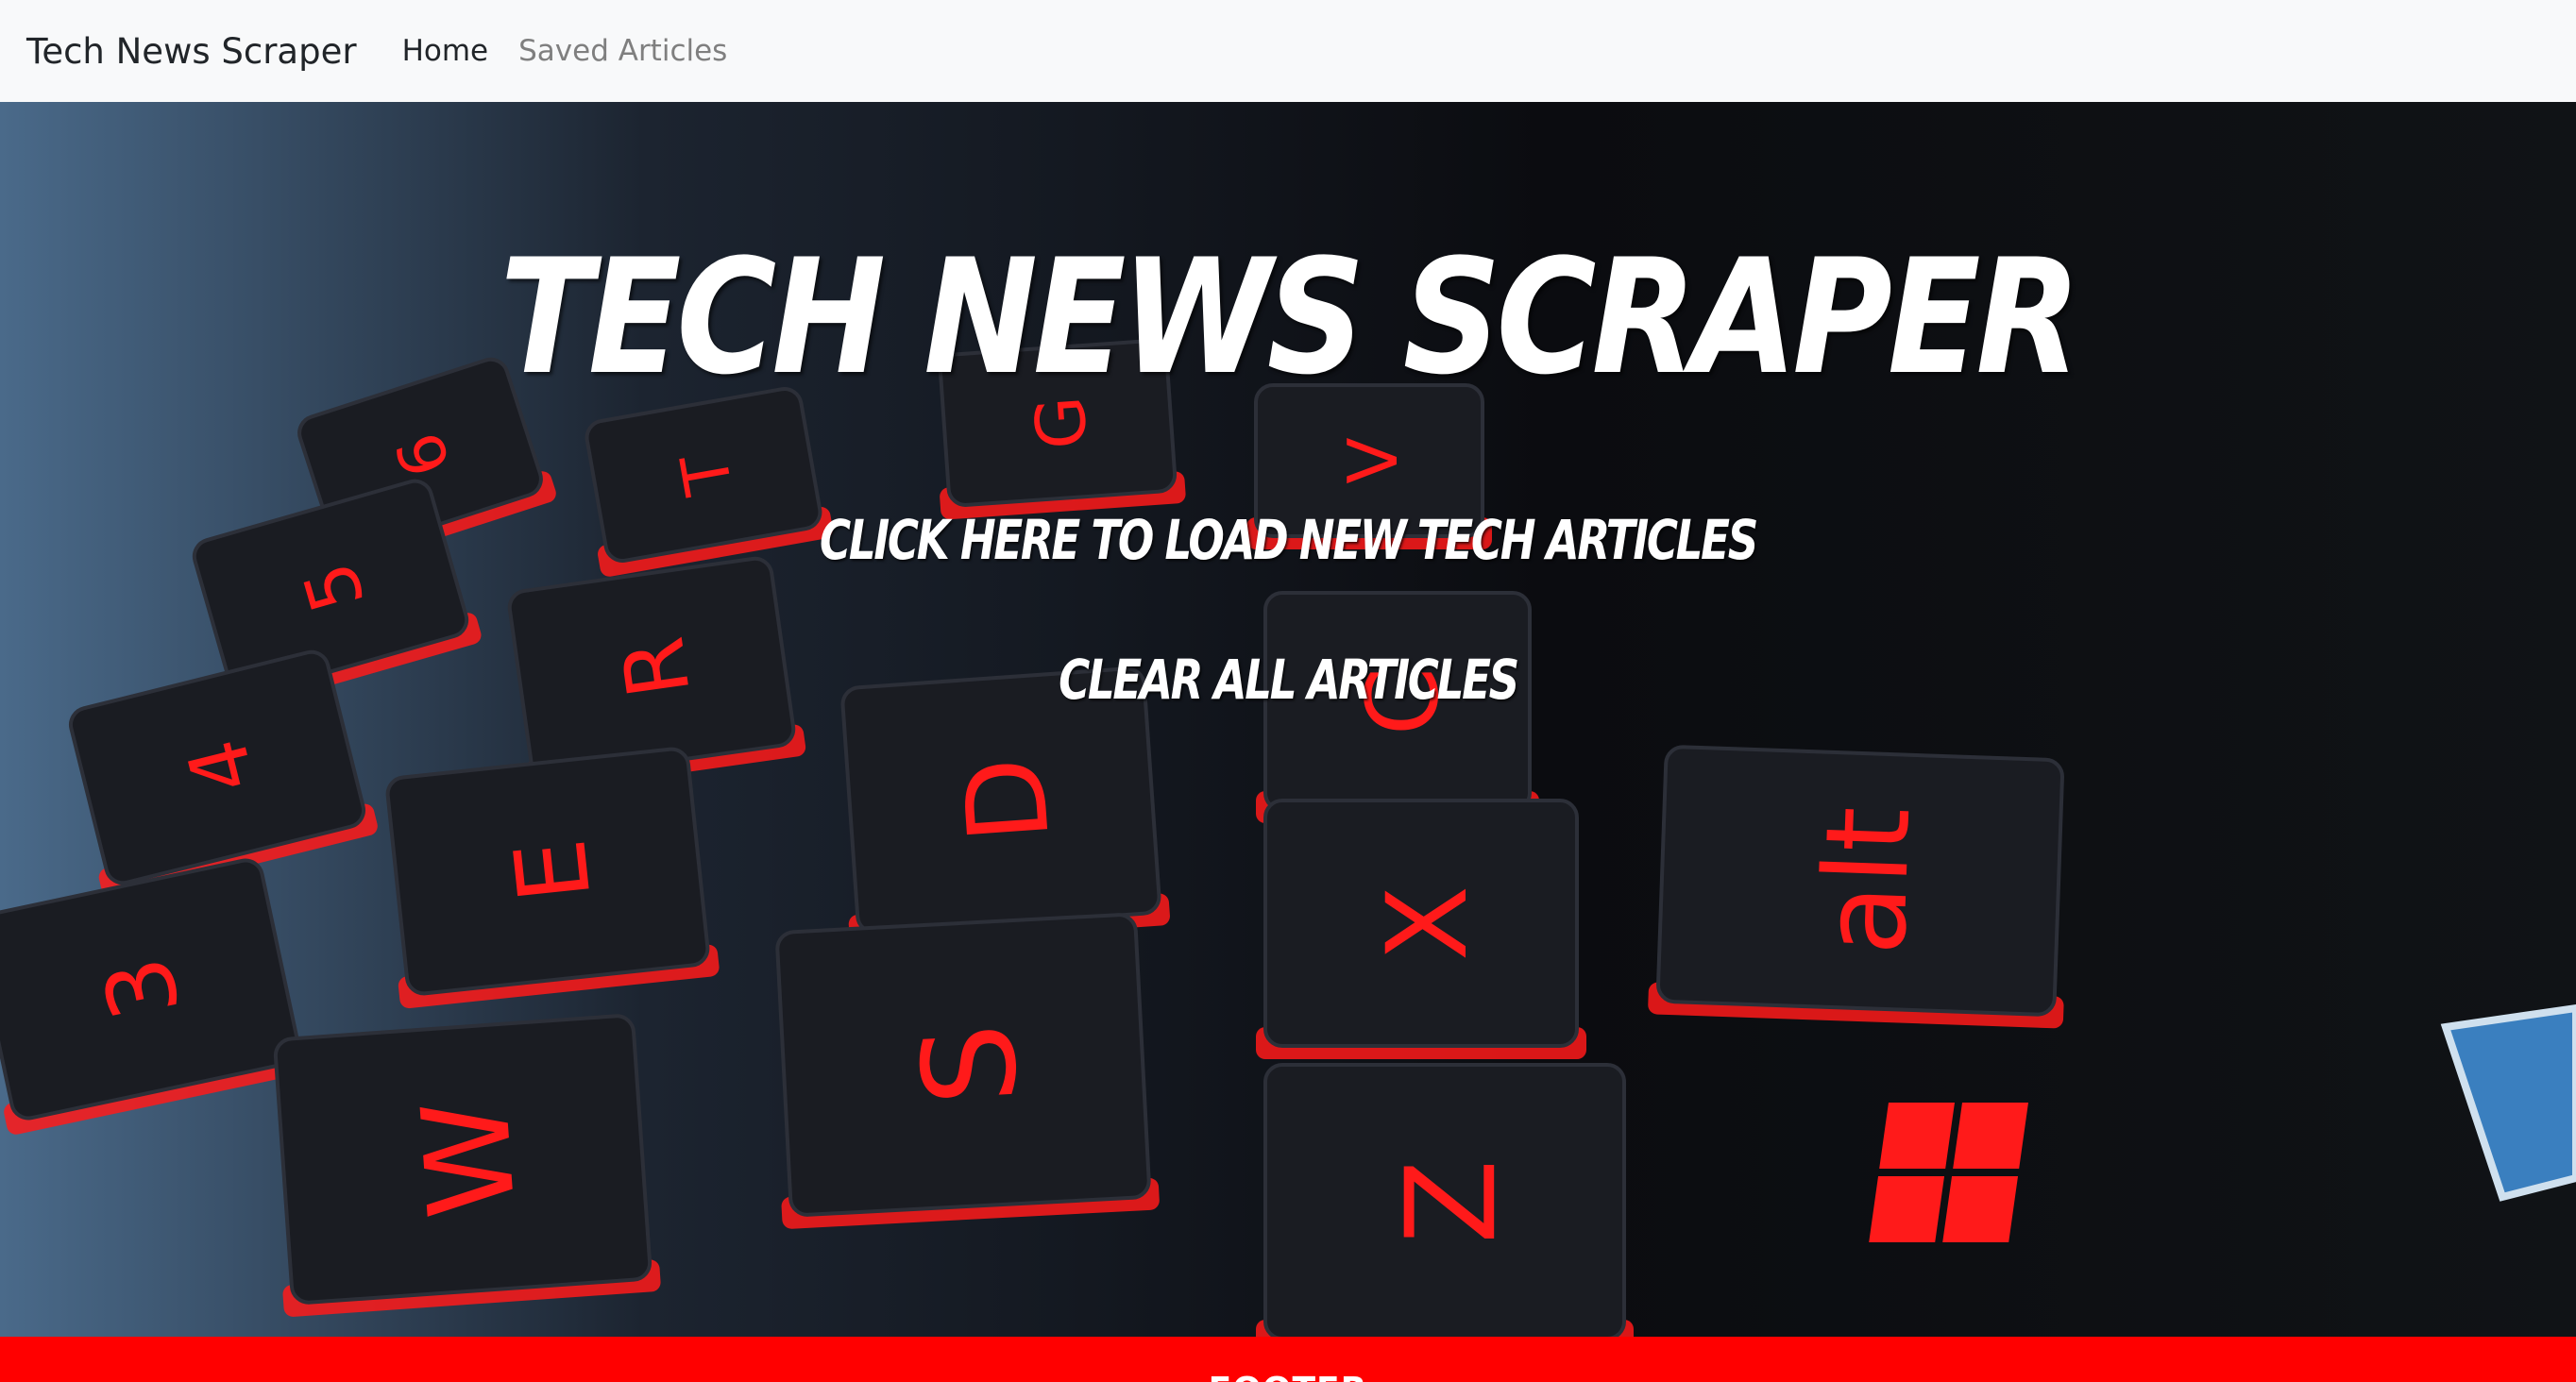 The width and height of the screenshot is (2576, 1382). I want to click on keycap-label: alt, so click(1866, 881).